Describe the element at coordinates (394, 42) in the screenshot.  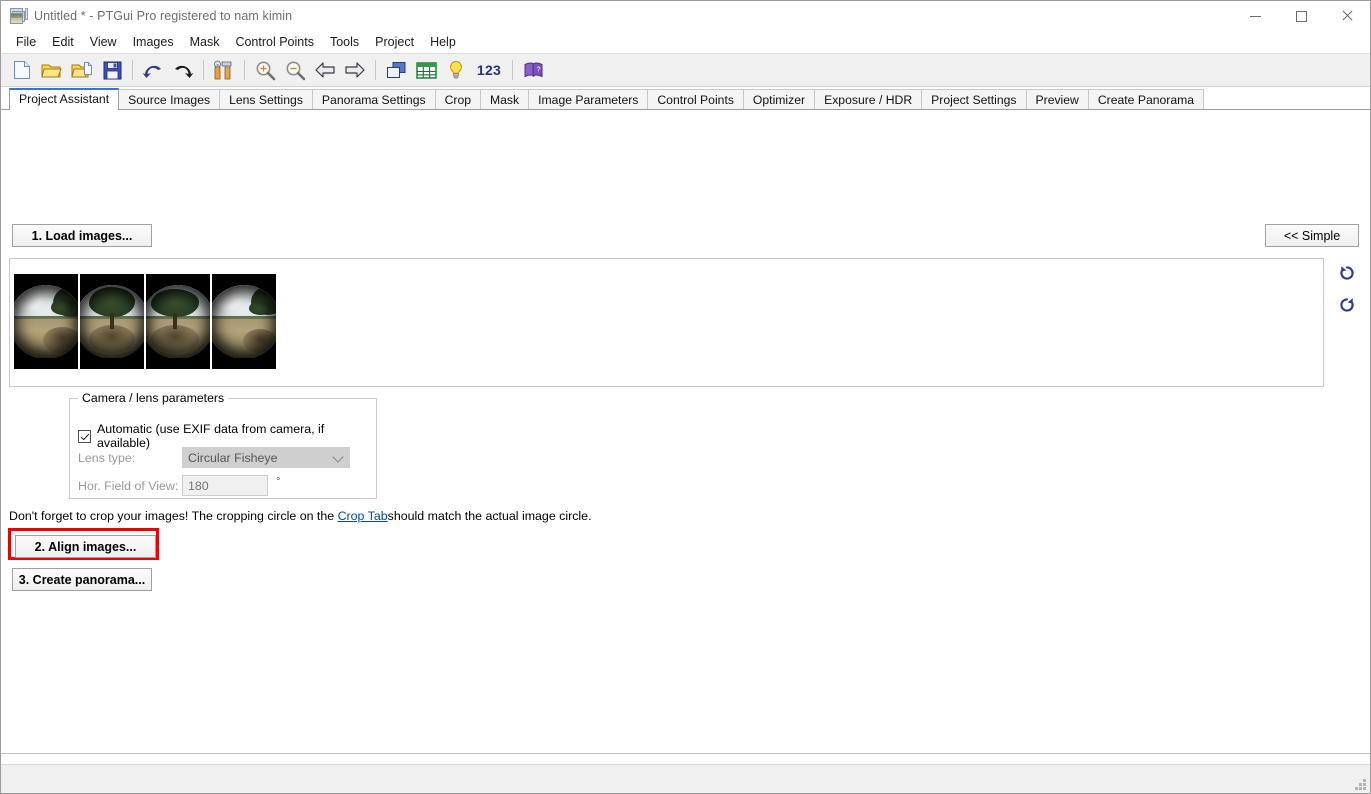
I see `menu-item-project: Project` at that location.